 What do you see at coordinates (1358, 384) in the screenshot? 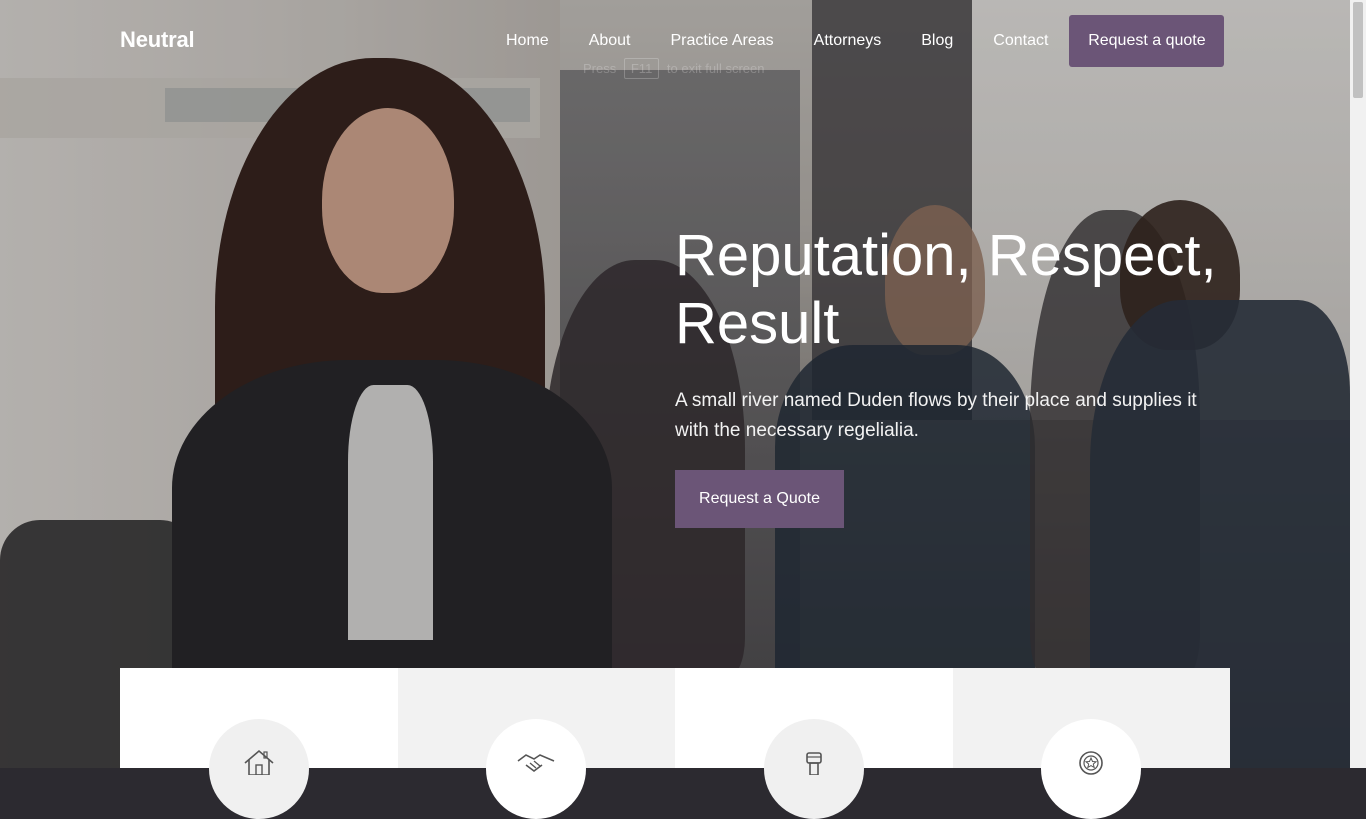
I see `page-scrollbar` at bounding box center [1358, 384].